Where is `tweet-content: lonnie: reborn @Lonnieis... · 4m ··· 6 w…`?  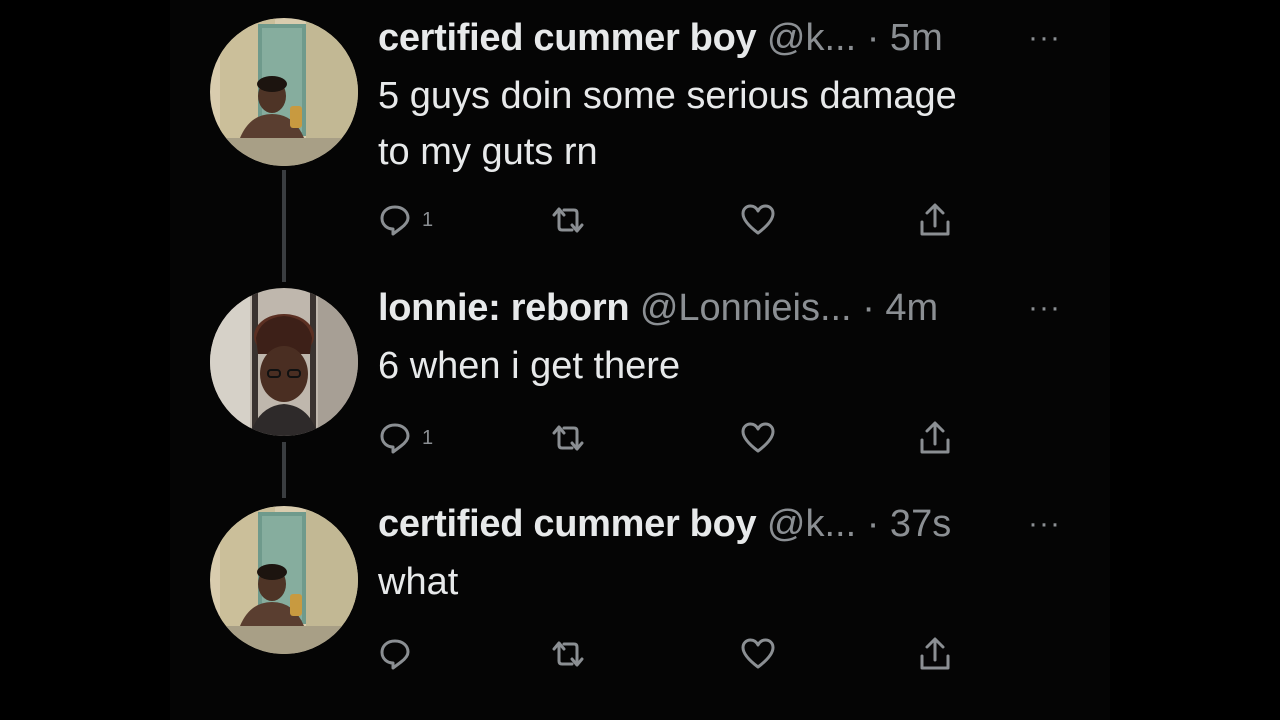 tweet-content: lonnie: reborn @Lonnieis... · 4m ··· 6 w… is located at coordinates (728, 341).